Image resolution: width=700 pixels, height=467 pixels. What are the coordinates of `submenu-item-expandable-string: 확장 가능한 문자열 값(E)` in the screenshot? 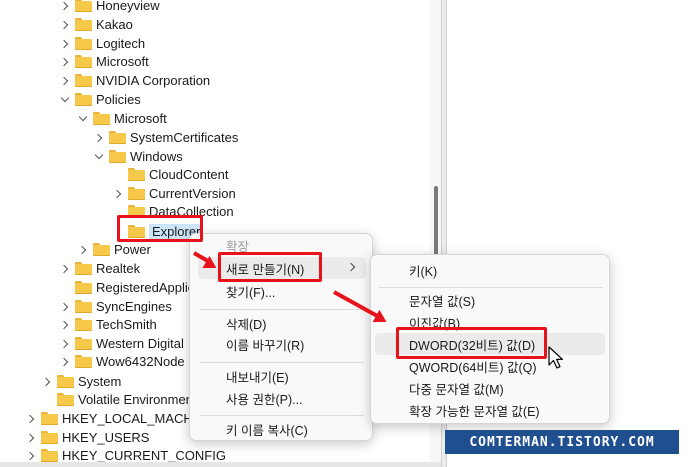 It's located at (490, 410).